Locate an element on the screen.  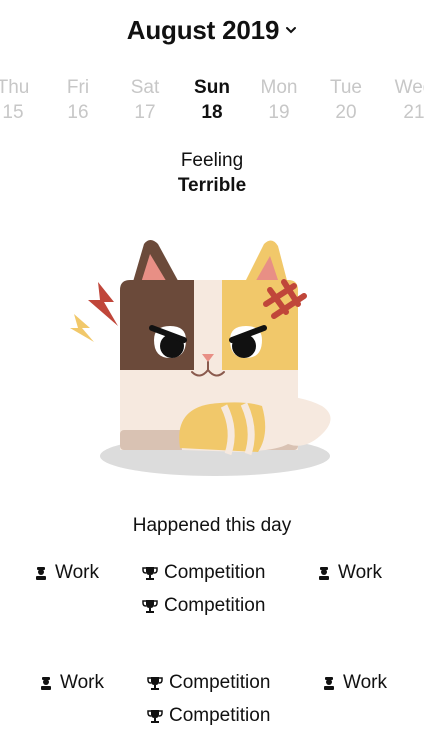
day-mon: Mon 19 is located at coordinates (279, 101).